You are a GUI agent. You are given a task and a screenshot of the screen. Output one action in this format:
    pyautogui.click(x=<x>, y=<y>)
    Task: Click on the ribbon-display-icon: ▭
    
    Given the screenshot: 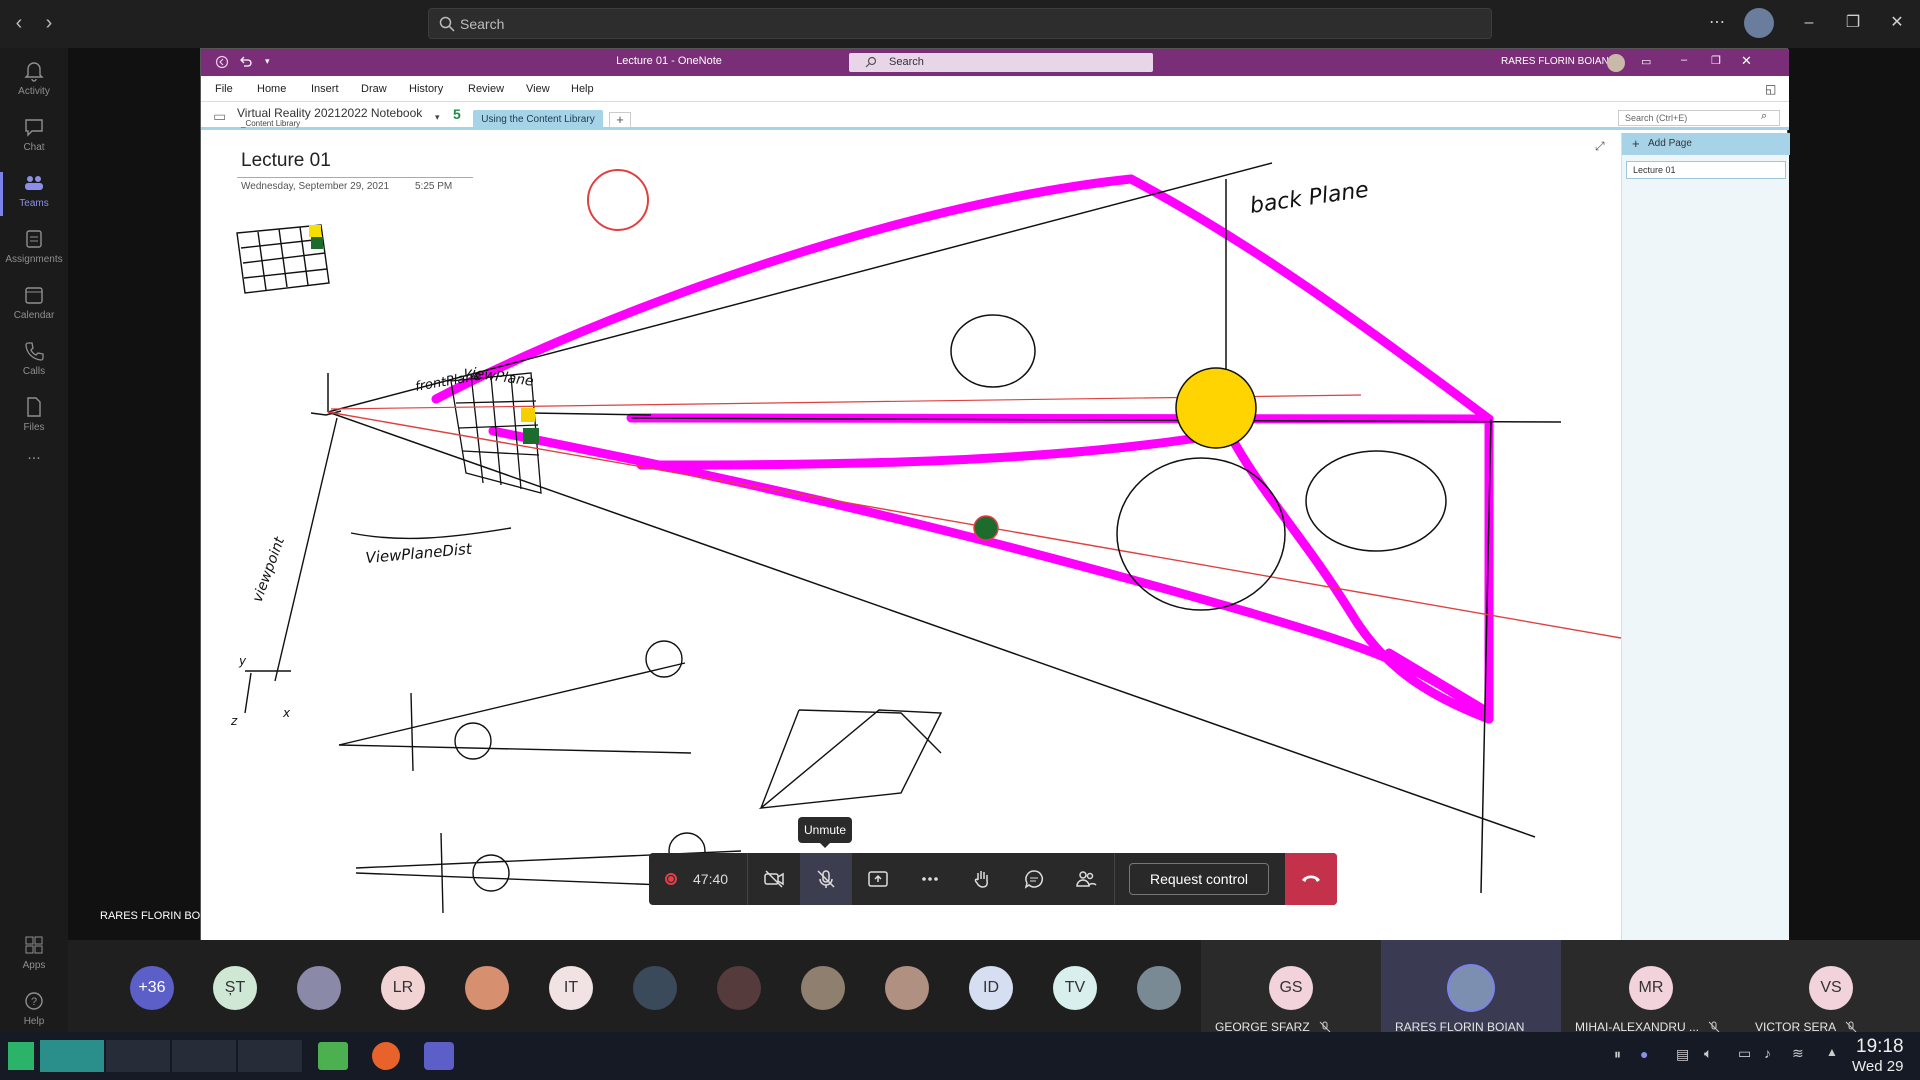 What is the action you would take?
    pyautogui.click(x=1646, y=61)
    